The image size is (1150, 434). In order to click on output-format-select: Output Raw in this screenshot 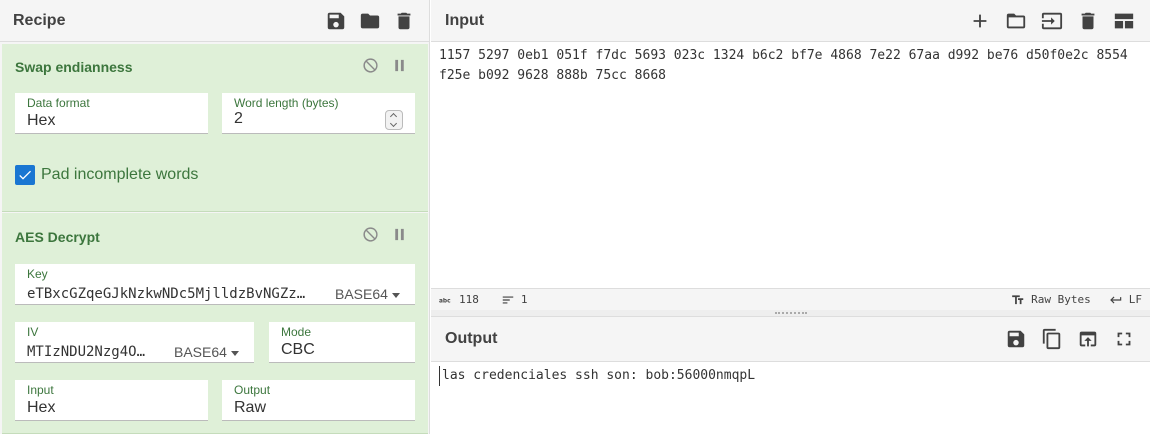, I will do `click(318, 400)`.